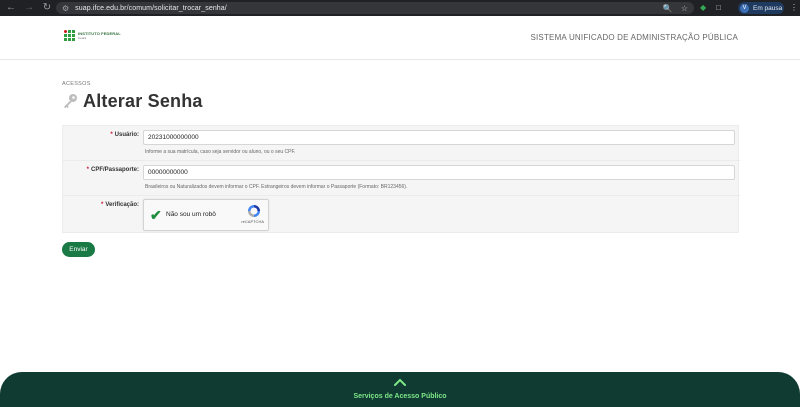  Describe the element at coordinates (70, 101) in the screenshot. I see `key-icon` at that location.